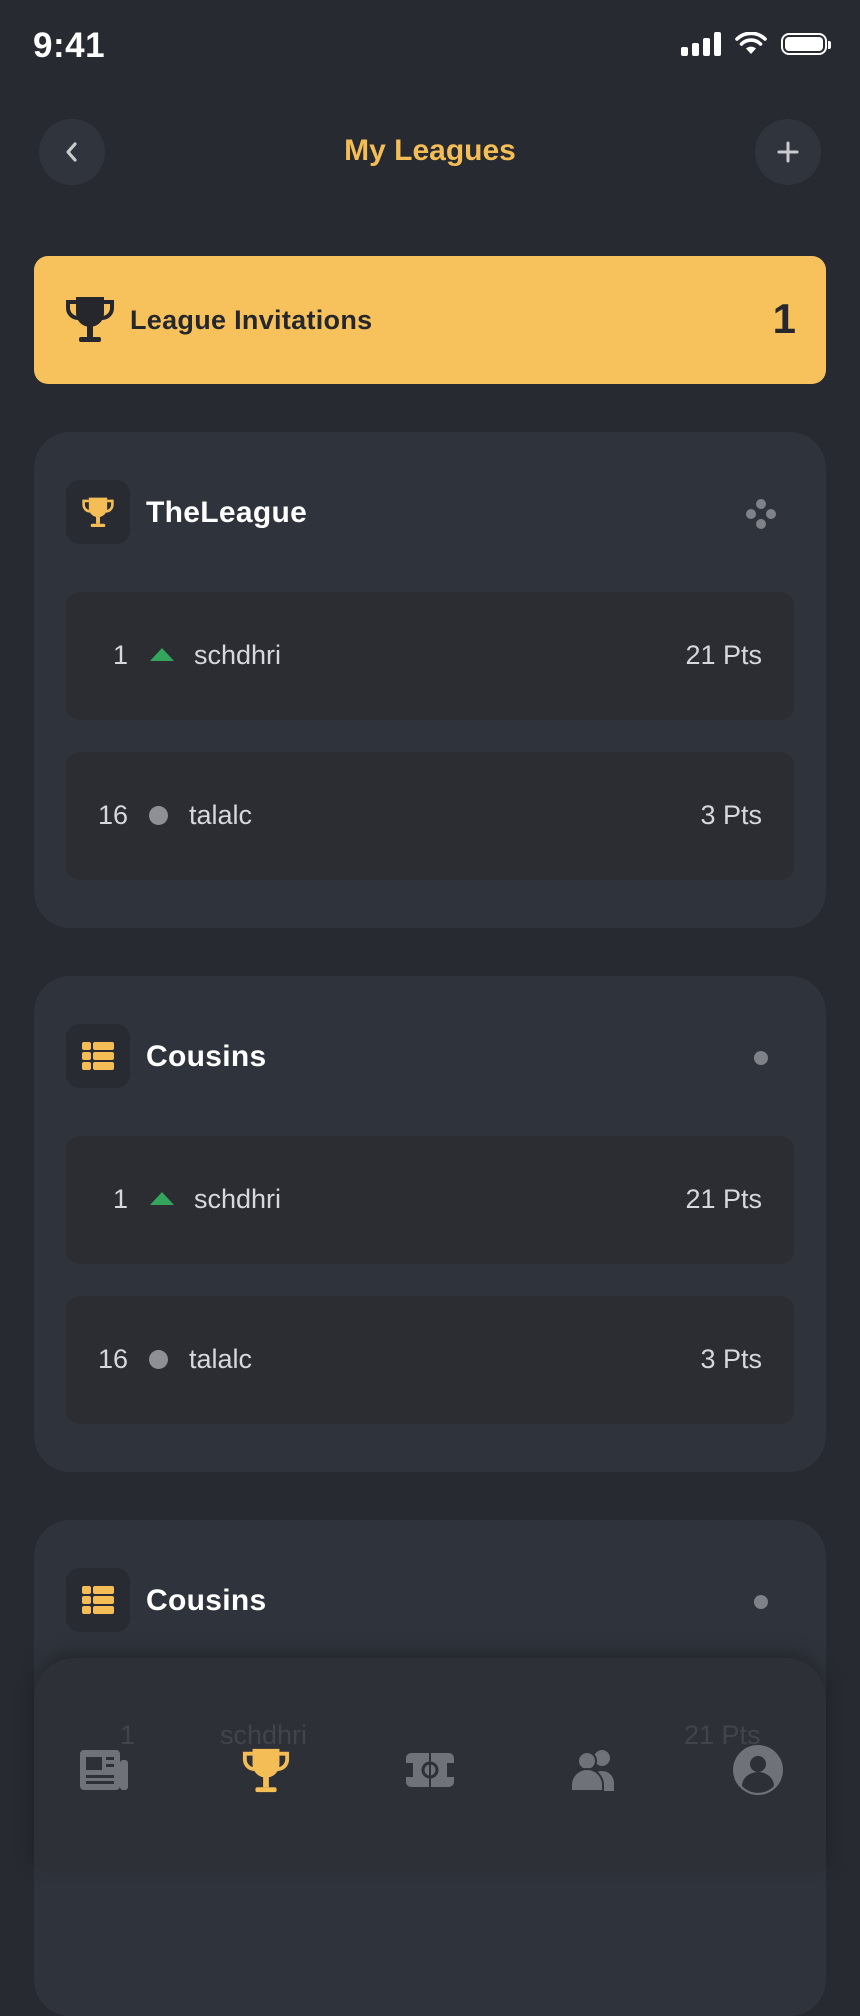 The height and width of the screenshot is (2016, 860). I want to click on dots-cluster-icon, so click(761, 514).